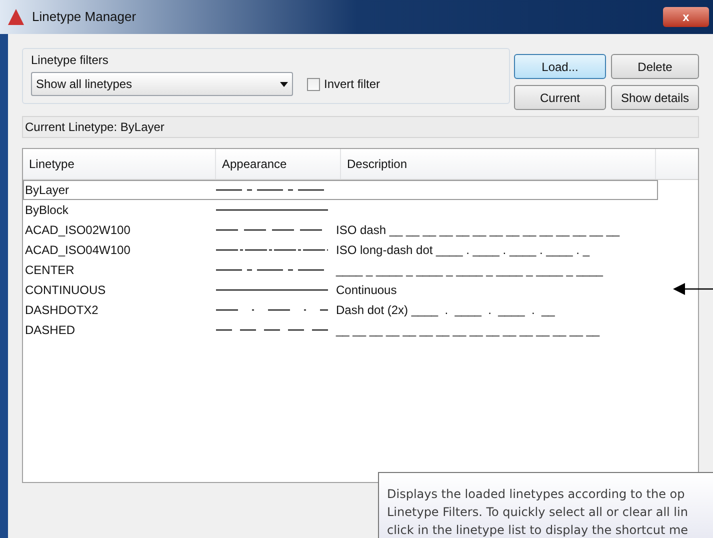 This screenshot has width=713, height=538. Describe the element at coordinates (284, 84) in the screenshot. I see `dropdown-caret-icon` at that location.